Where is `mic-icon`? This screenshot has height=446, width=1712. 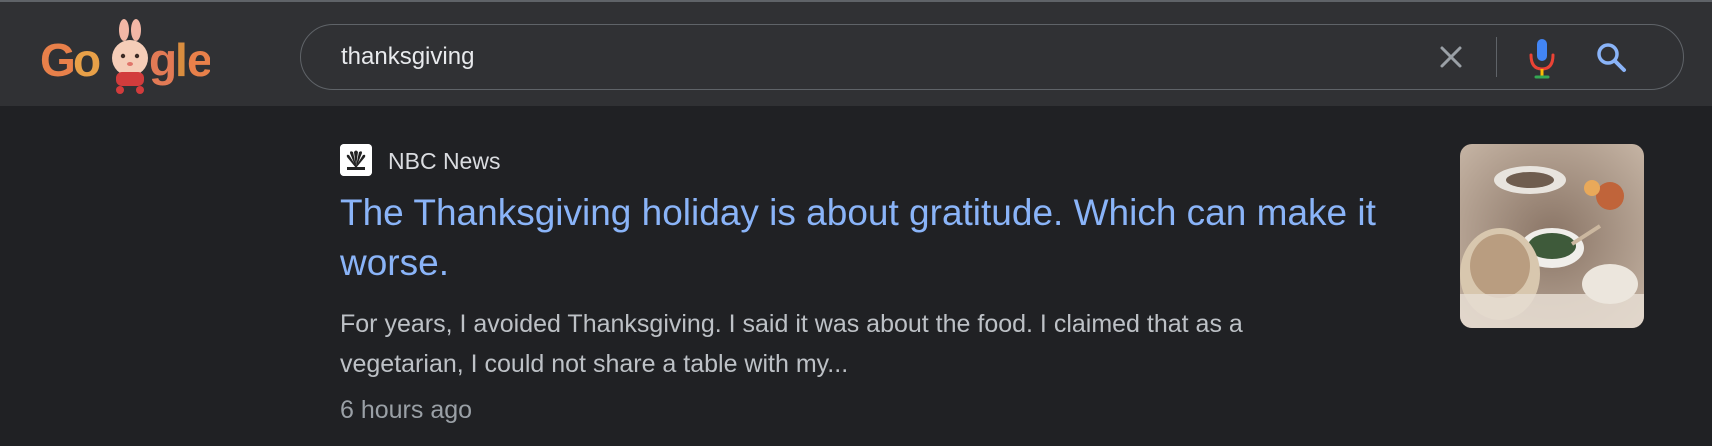
mic-icon is located at coordinates (1542, 58).